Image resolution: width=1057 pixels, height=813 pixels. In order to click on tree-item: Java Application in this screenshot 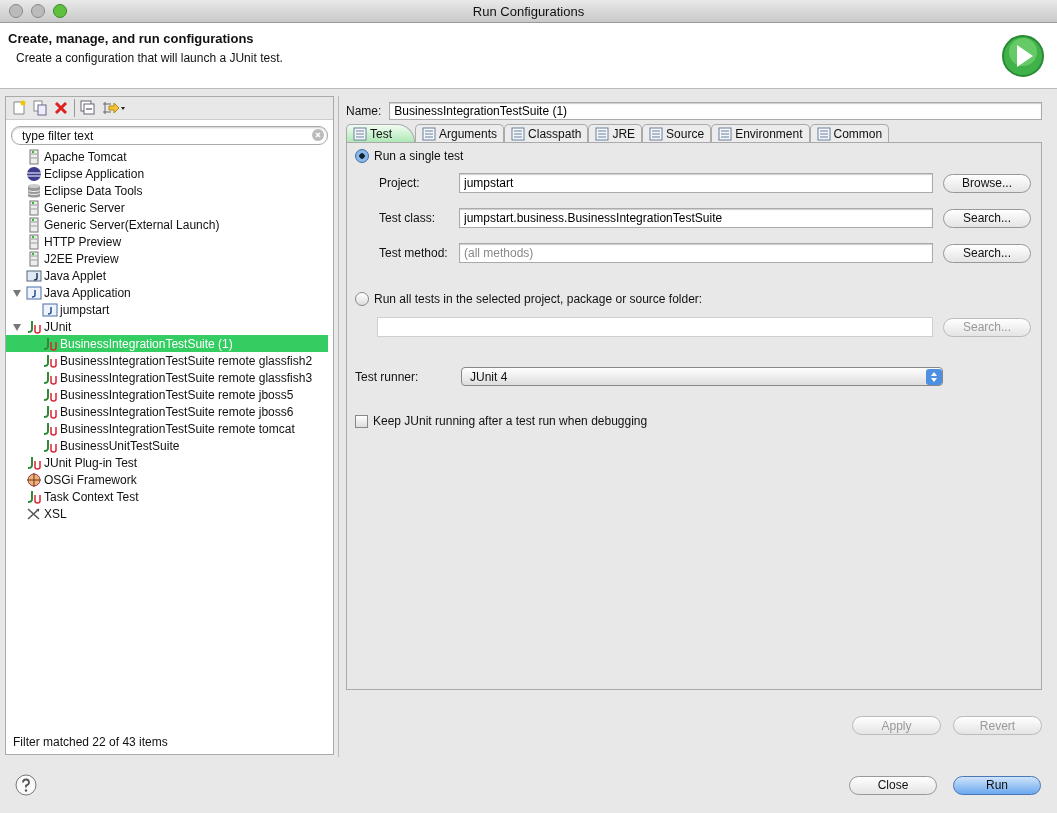, I will do `click(169, 292)`.